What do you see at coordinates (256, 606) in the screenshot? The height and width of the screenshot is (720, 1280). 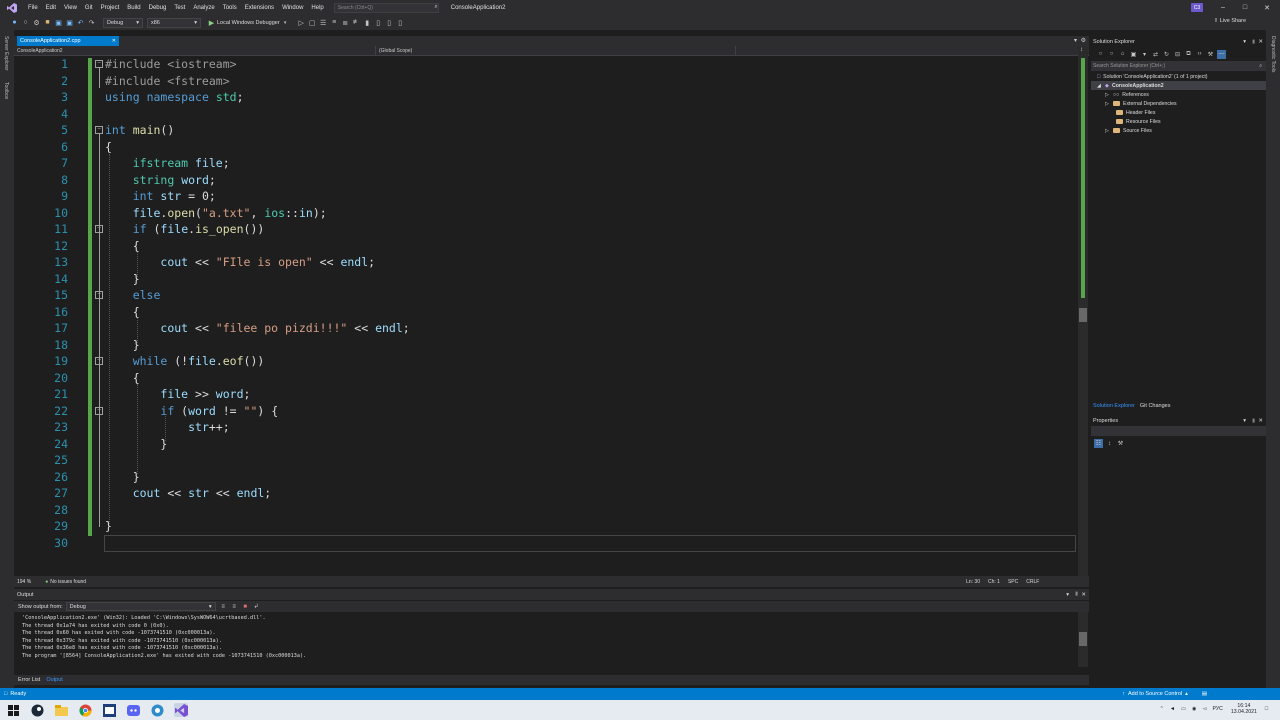 I see `word-wrap-icon: ↲` at bounding box center [256, 606].